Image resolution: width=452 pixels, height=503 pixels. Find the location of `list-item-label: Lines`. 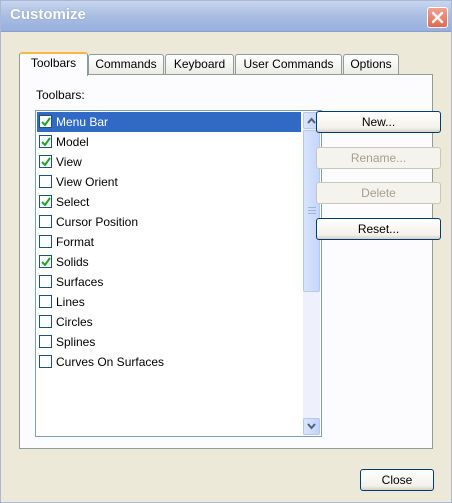

list-item-label: Lines is located at coordinates (70, 302).